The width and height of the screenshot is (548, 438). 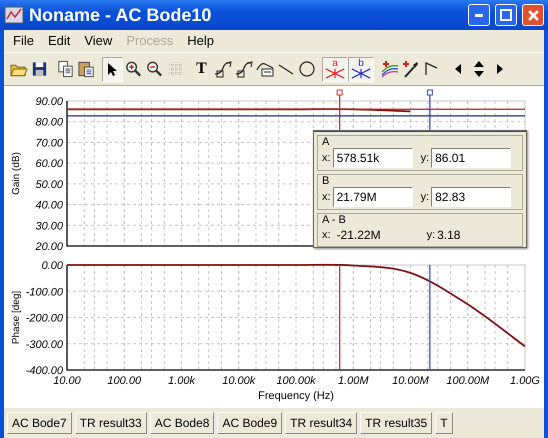 I want to click on x-tick-label: 10.00M, so click(x=410, y=381).